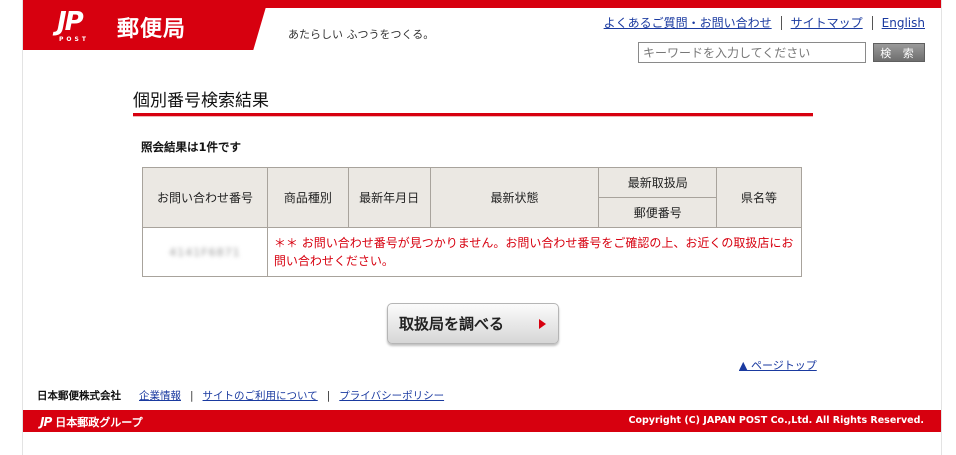  Describe the element at coordinates (46, 422) in the screenshot. I see `jp-group-mark: JP` at that location.